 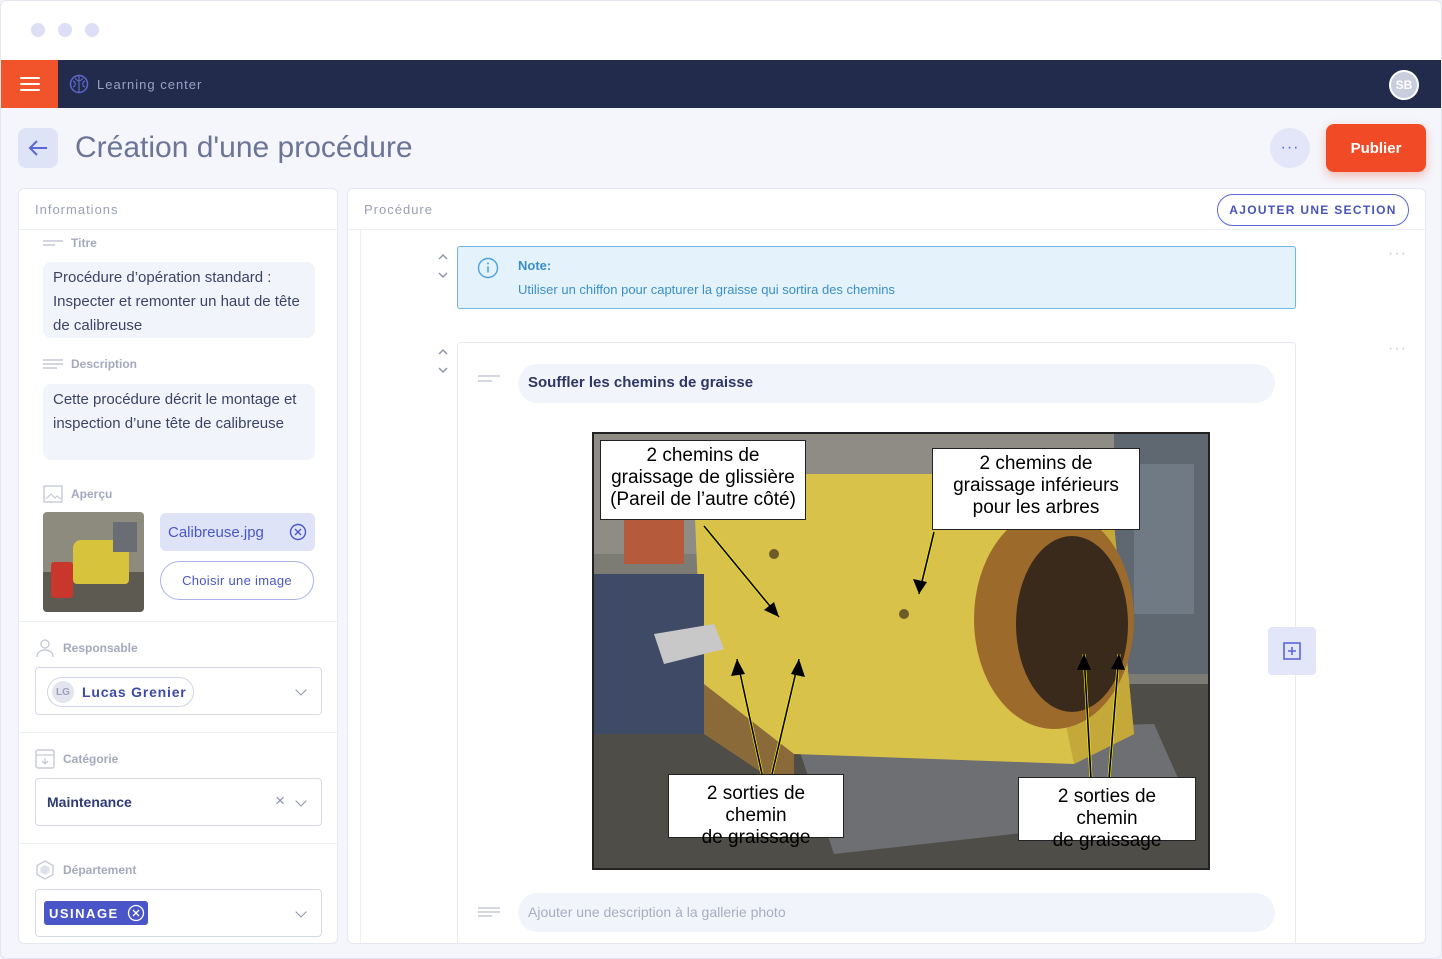 I want to click on preview-thumbnail, so click(x=93, y=562).